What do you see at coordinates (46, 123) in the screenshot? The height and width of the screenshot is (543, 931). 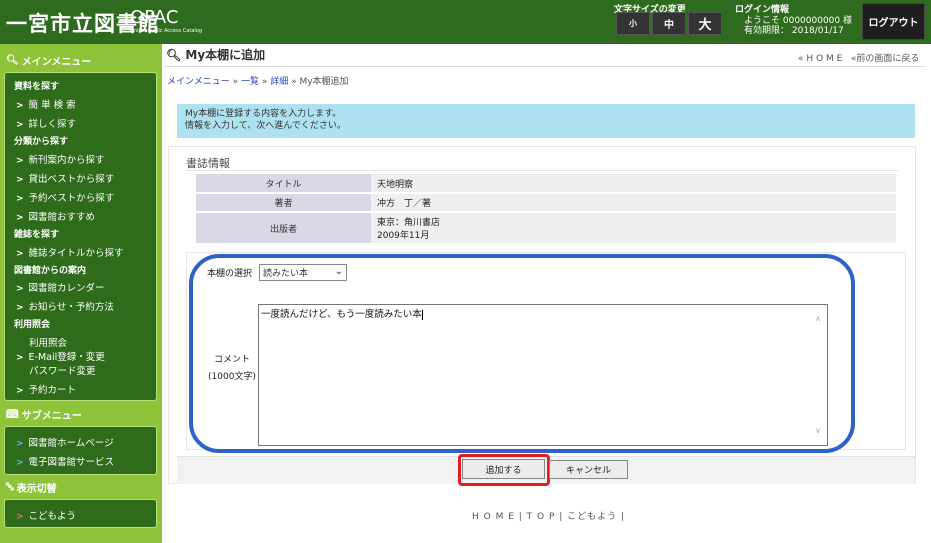 I see `sidebar-item-detail-search: > 詳しく探す` at bounding box center [46, 123].